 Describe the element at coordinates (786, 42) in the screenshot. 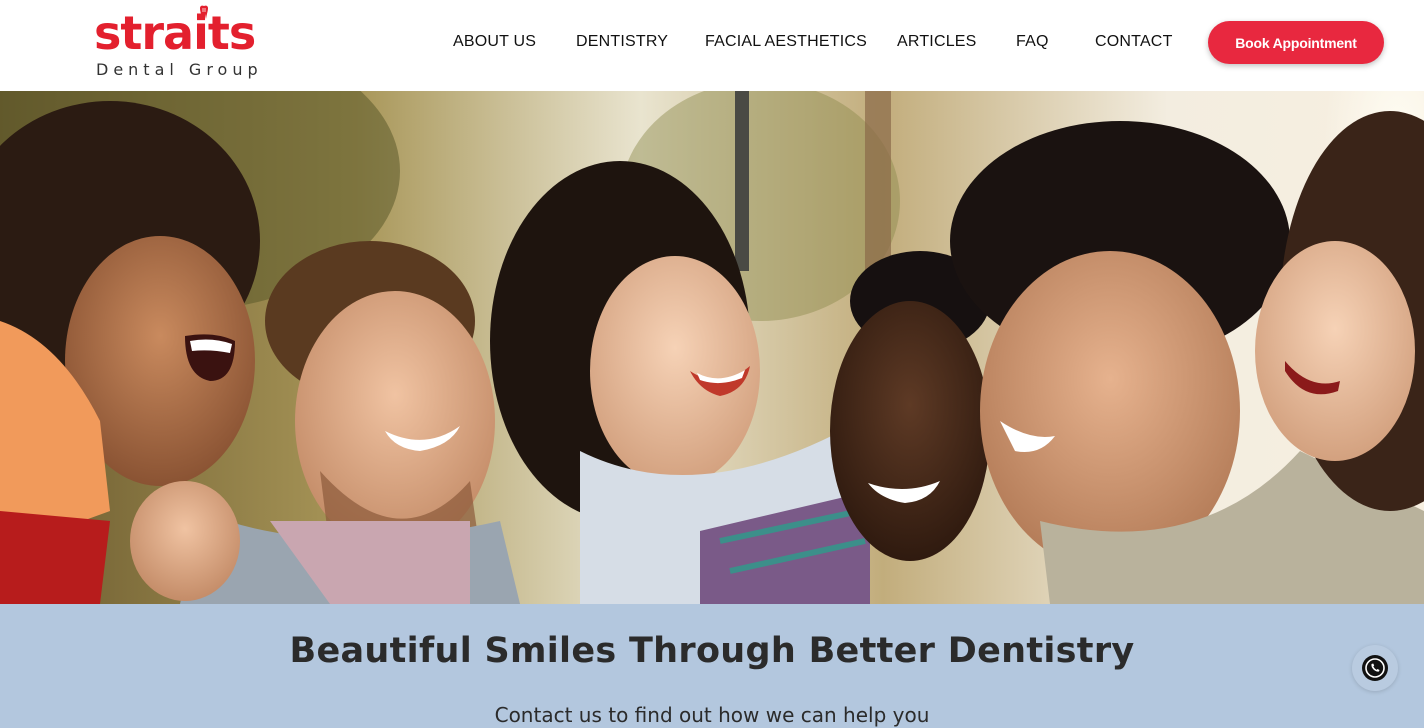

I see `nav-facial-aesthetics: FACIAL AESTHETICS` at that location.